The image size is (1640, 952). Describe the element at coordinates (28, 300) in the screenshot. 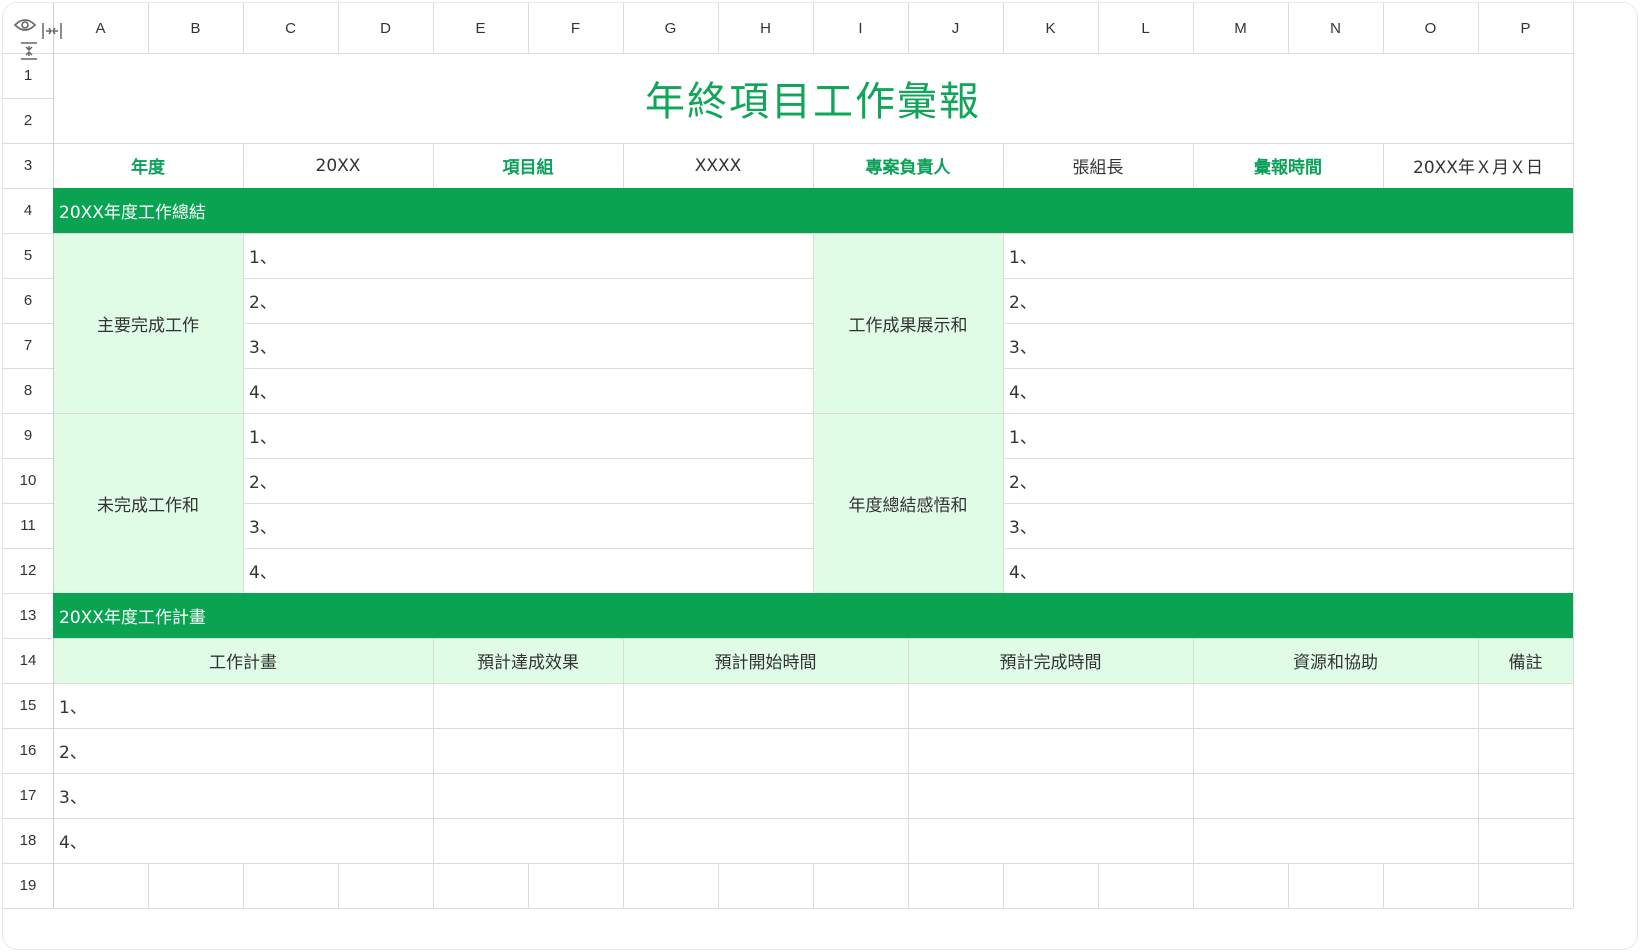

I see `row-header-6: 6` at that location.